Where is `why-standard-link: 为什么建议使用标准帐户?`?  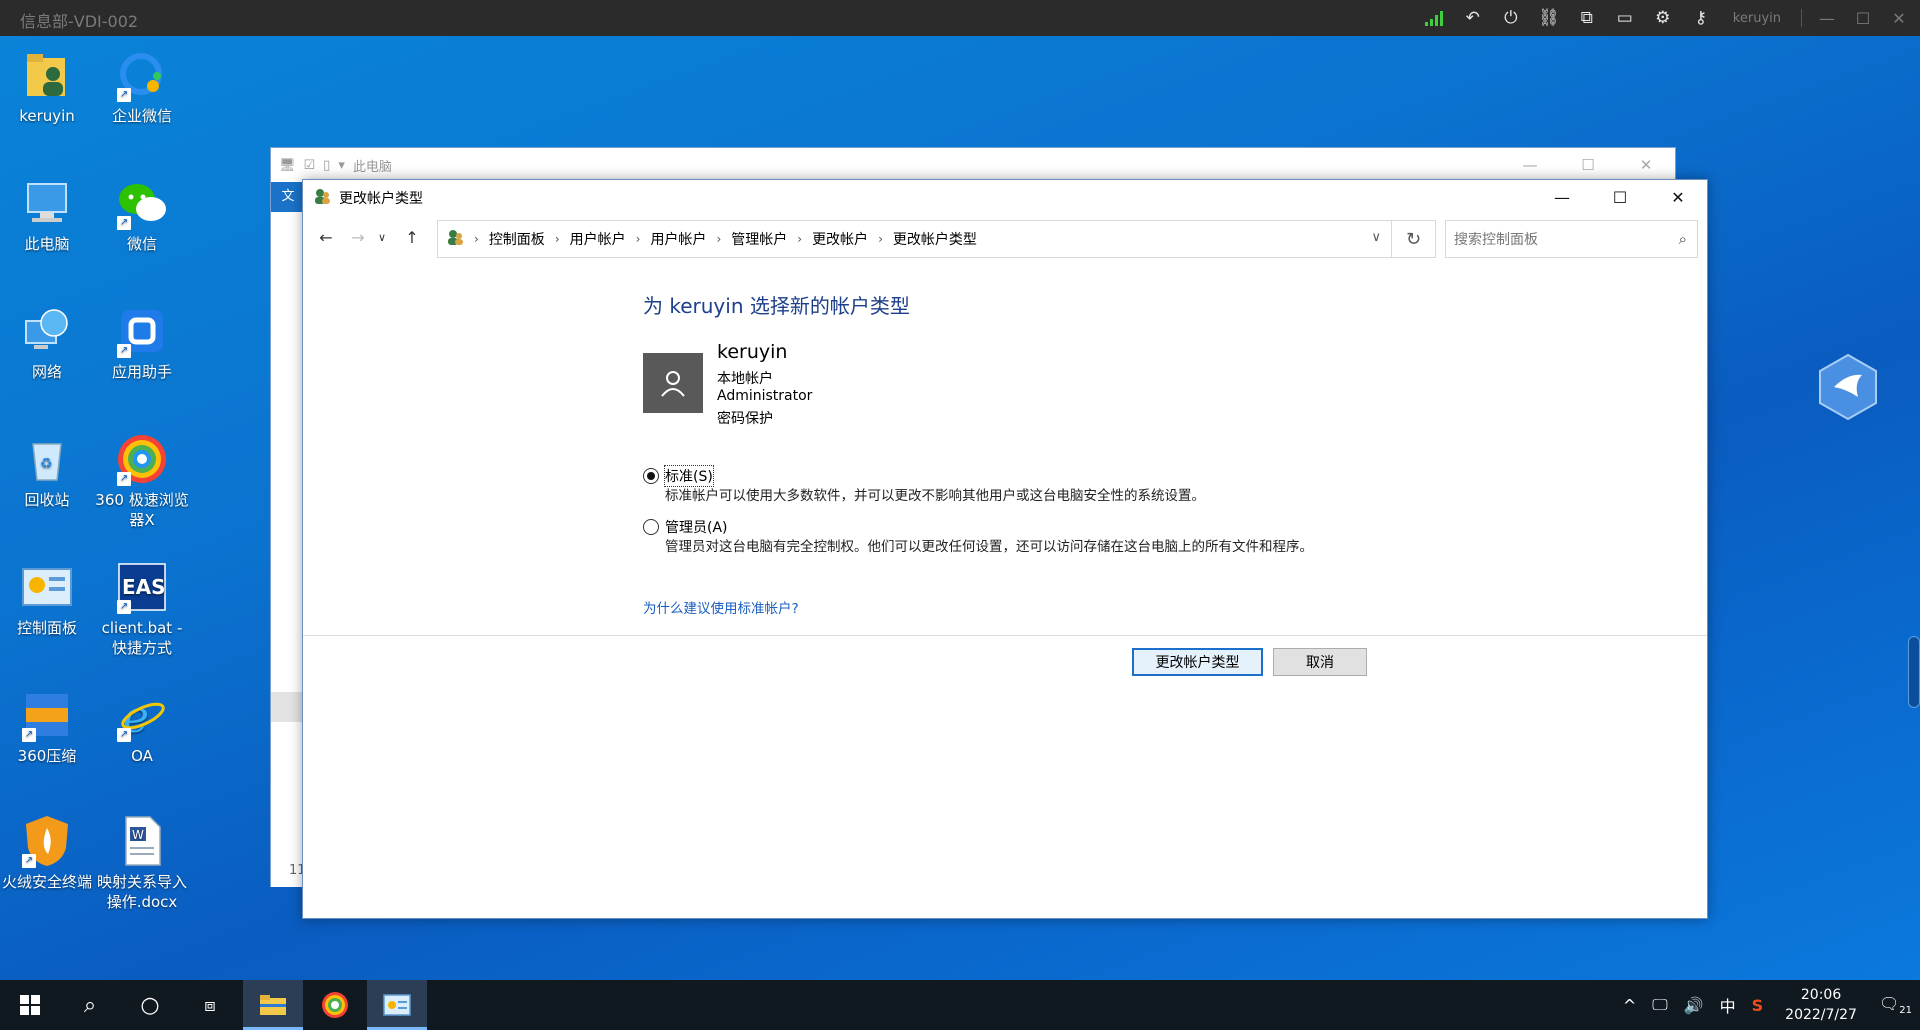 why-standard-link: 为什么建议使用标准帐户? is located at coordinates (721, 607).